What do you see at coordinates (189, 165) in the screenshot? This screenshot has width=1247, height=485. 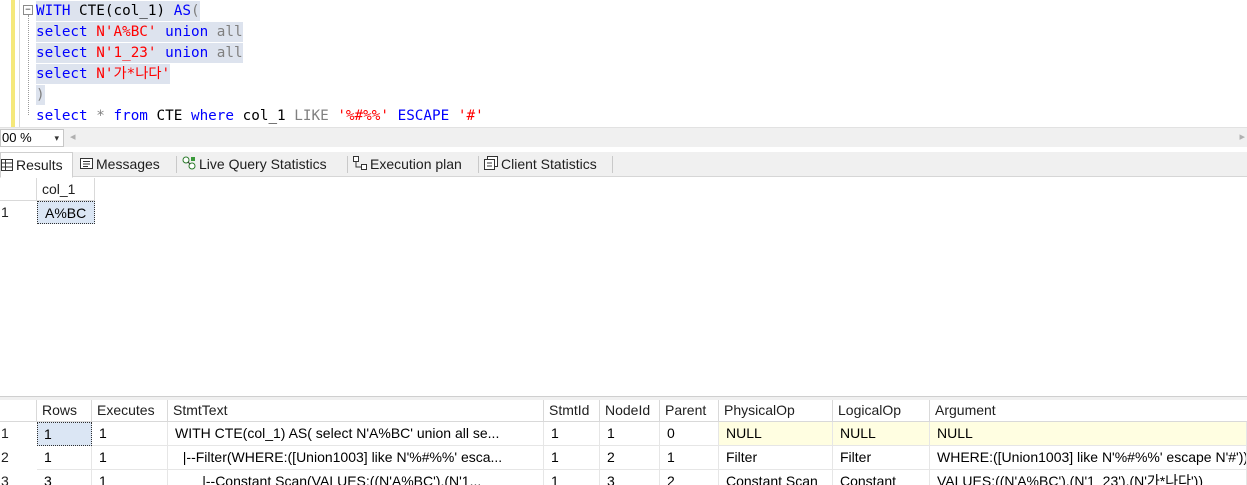 I see `live-query-icon` at bounding box center [189, 165].